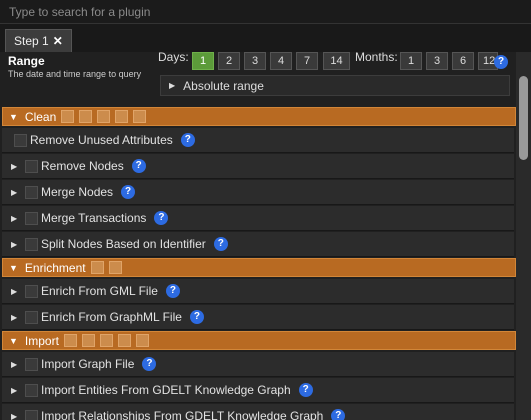 This screenshot has height=420, width=531. I want to click on months-label: Months:, so click(376, 58).